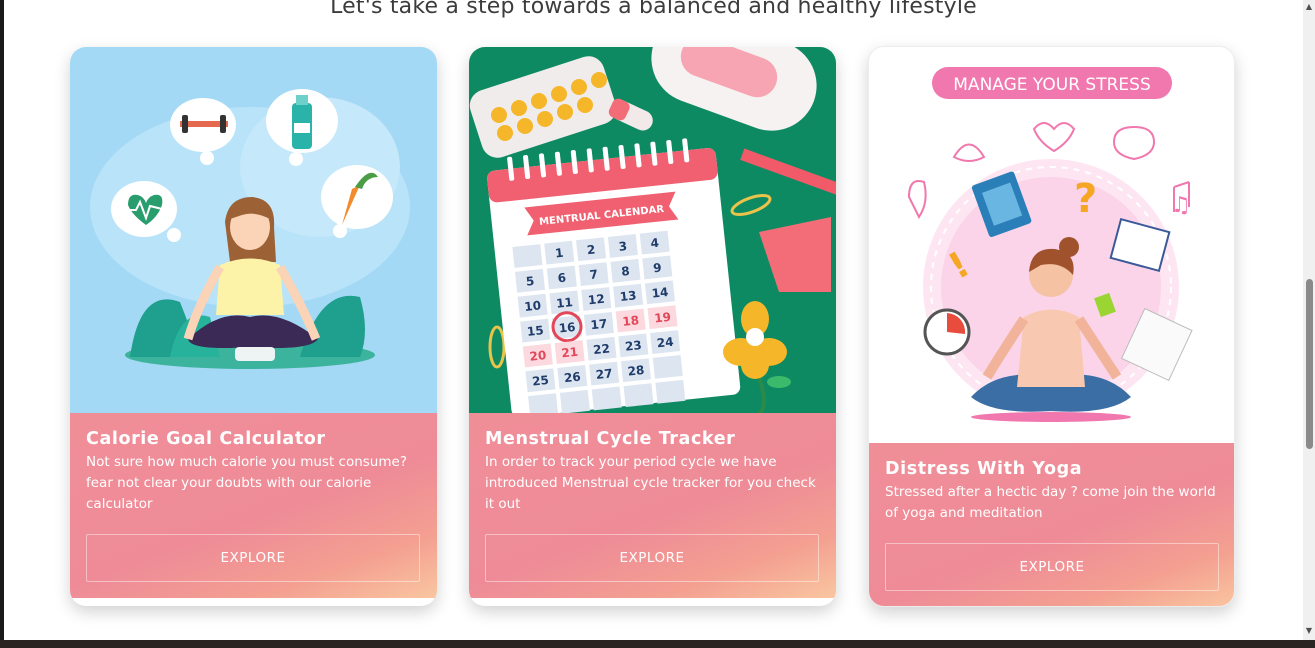  What do you see at coordinates (591, 249) in the screenshot?
I see `calendar-day: 2` at bounding box center [591, 249].